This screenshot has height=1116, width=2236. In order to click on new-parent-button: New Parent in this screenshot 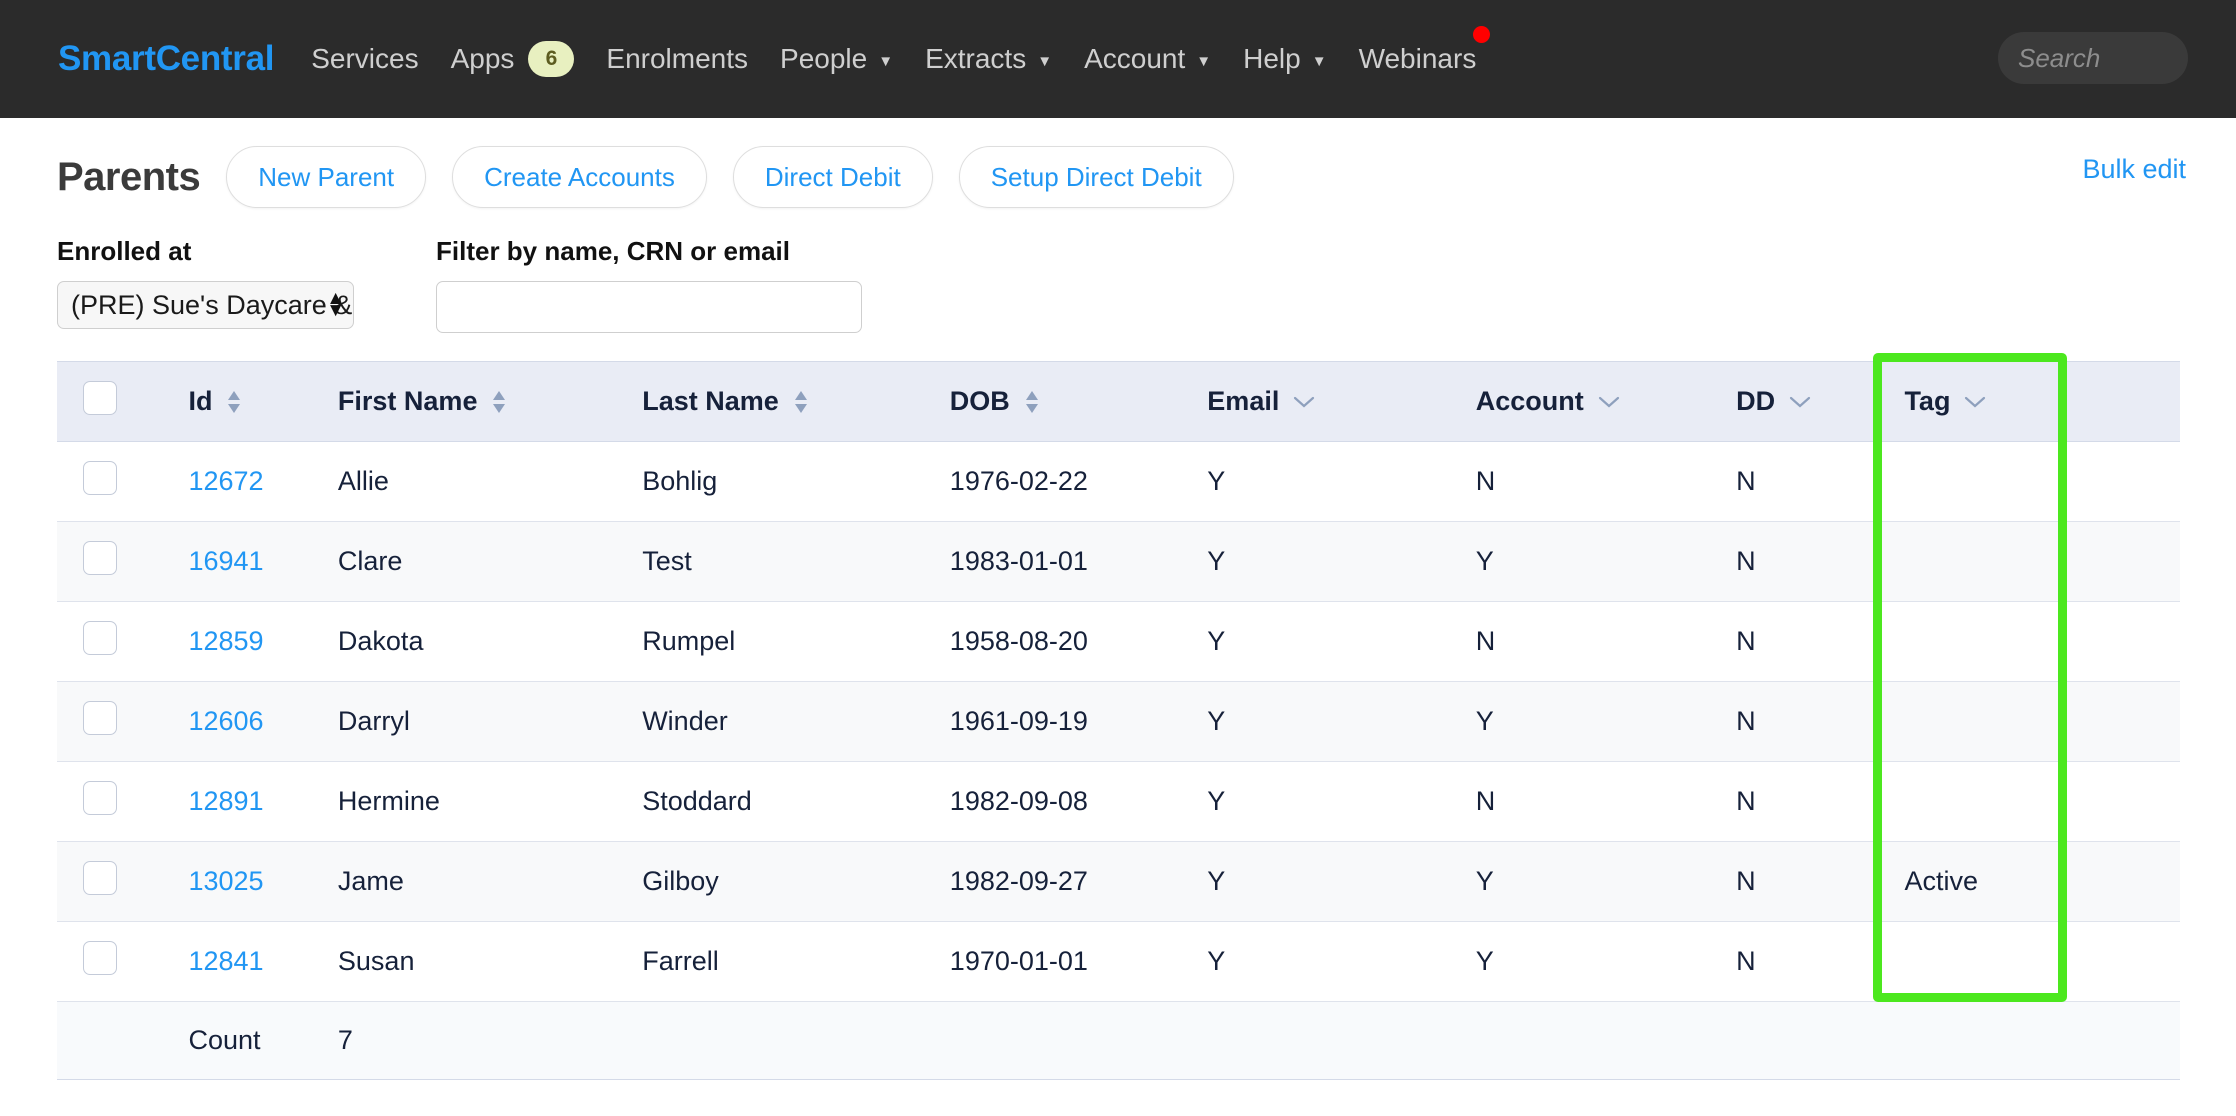, I will do `click(326, 177)`.